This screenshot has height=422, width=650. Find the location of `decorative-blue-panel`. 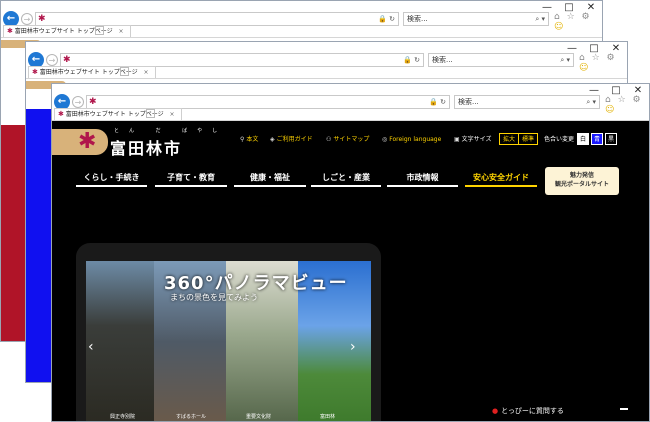

decorative-blue-panel is located at coordinates (39, 245).